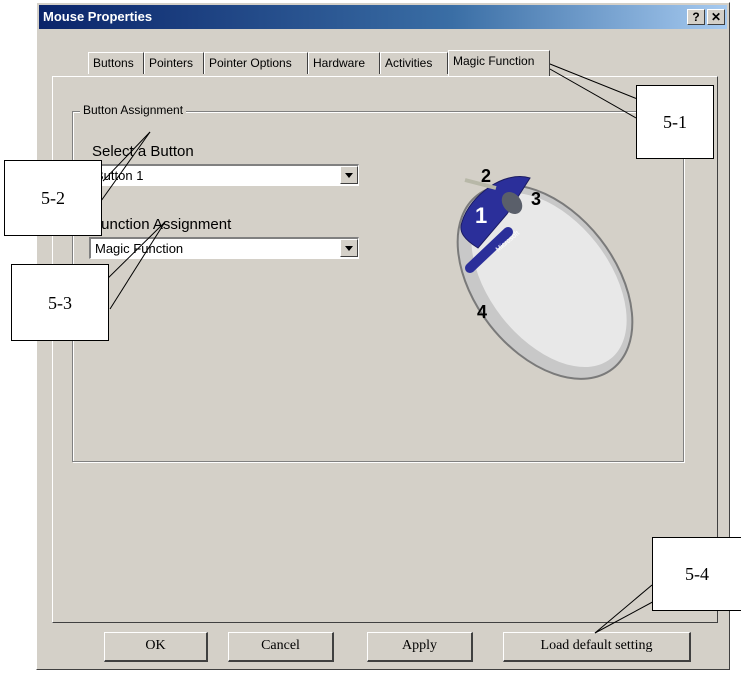 This screenshot has width=741, height=676. Describe the element at coordinates (499, 63) in the screenshot. I see `tab-magic-function: Magic Function` at that location.